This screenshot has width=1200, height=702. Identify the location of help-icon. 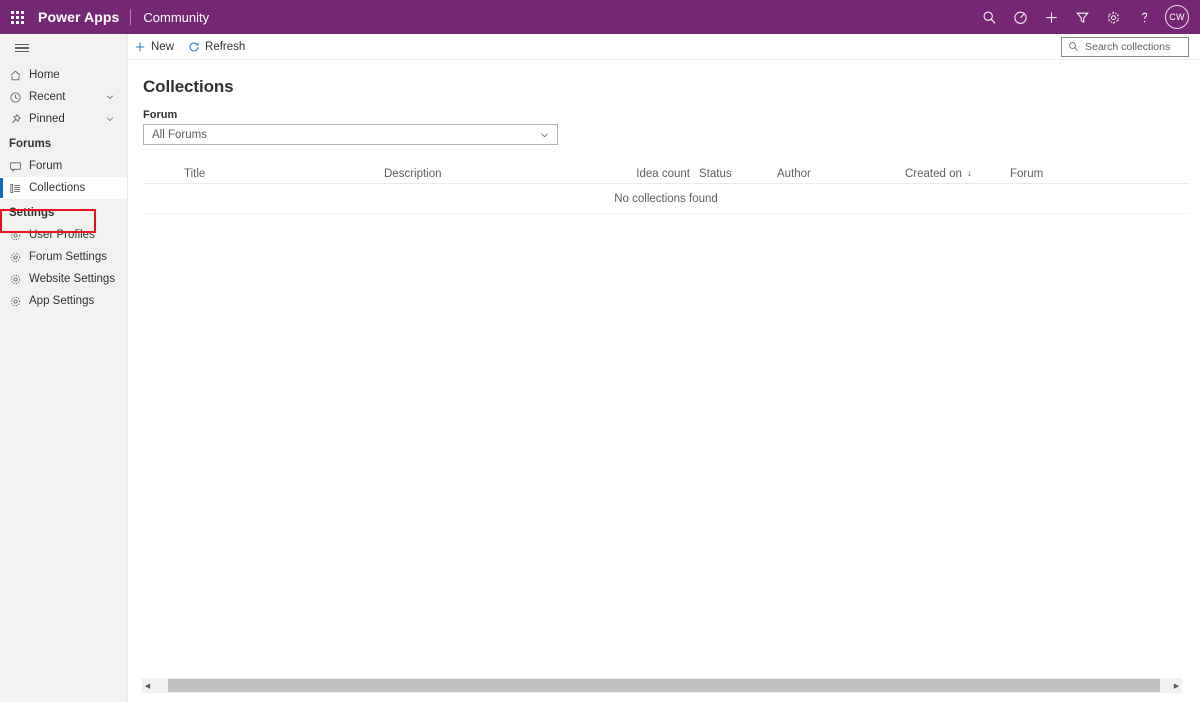
(1144, 17).